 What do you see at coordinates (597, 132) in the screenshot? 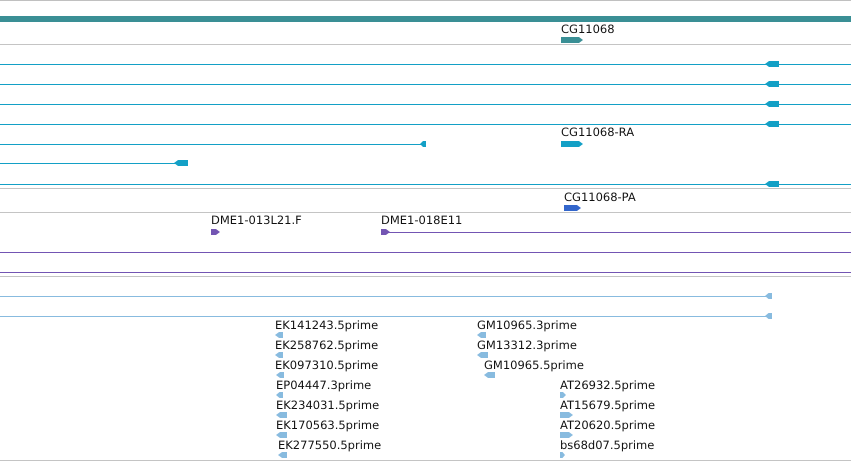
I see `feature-label: CG11068-RA` at bounding box center [597, 132].